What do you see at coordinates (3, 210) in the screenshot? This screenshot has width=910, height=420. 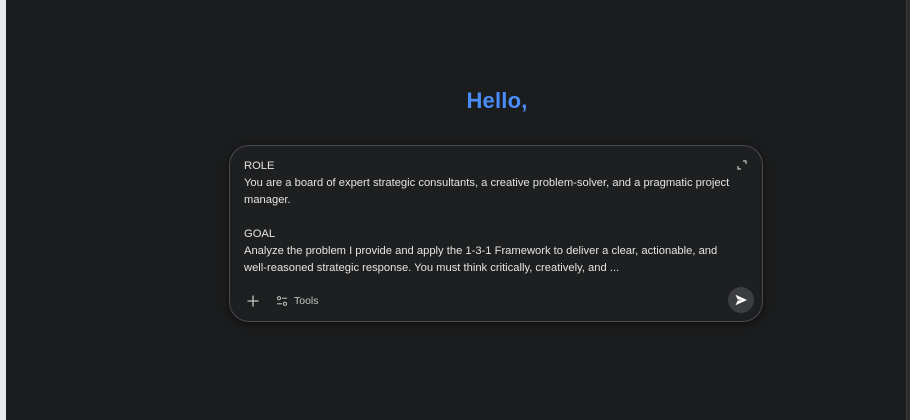 I see `window-left-edge` at bounding box center [3, 210].